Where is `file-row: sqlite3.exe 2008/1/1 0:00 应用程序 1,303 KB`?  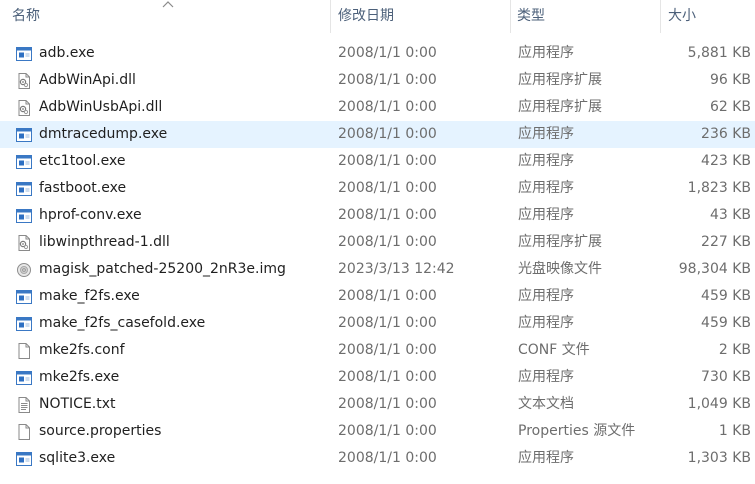 file-row: sqlite3.exe 2008/1/1 0:00 应用程序 1,303 KB is located at coordinates (377, 458).